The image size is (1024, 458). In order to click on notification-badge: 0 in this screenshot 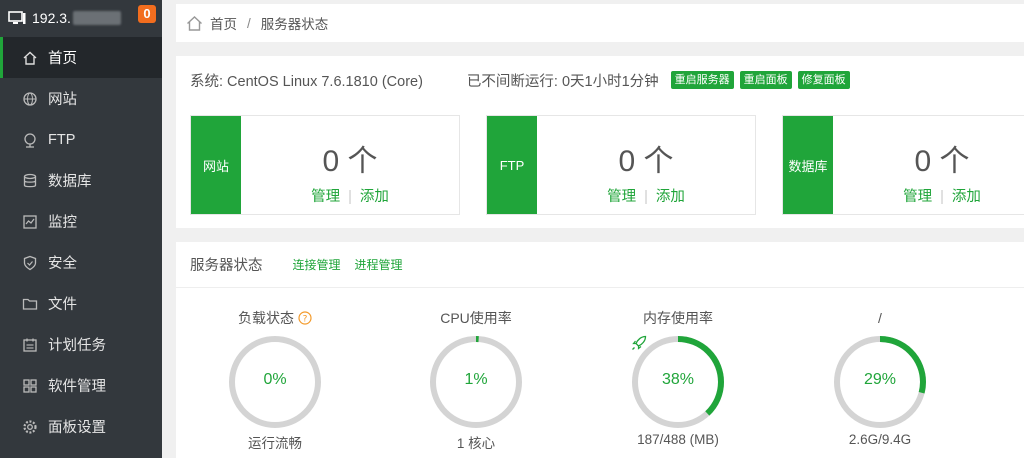, I will do `click(147, 14)`.